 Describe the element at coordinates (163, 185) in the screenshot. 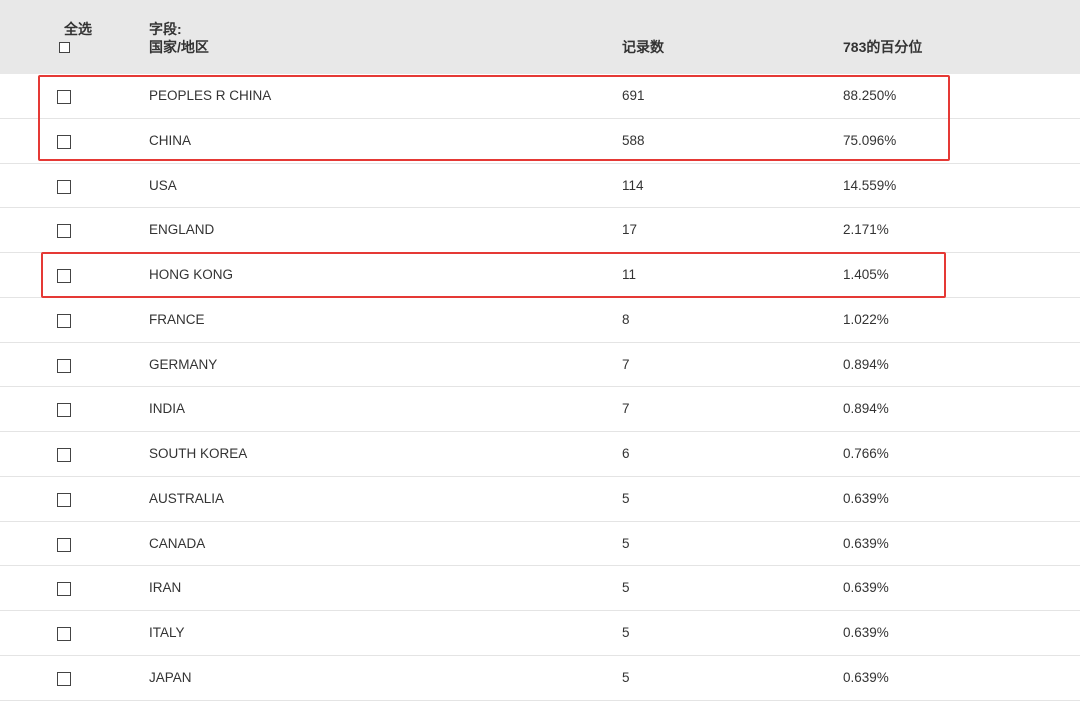

I see `country-cell: USA` at that location.